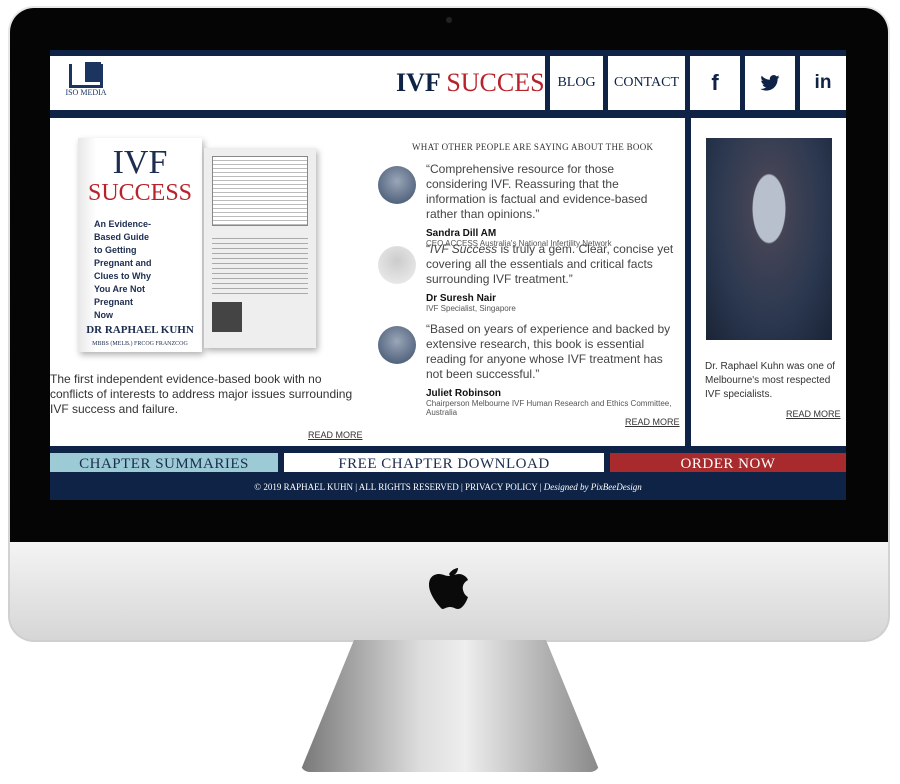 This screenshot has width=900, height=784. I want to click on twitter-icon, so click(767, 83).